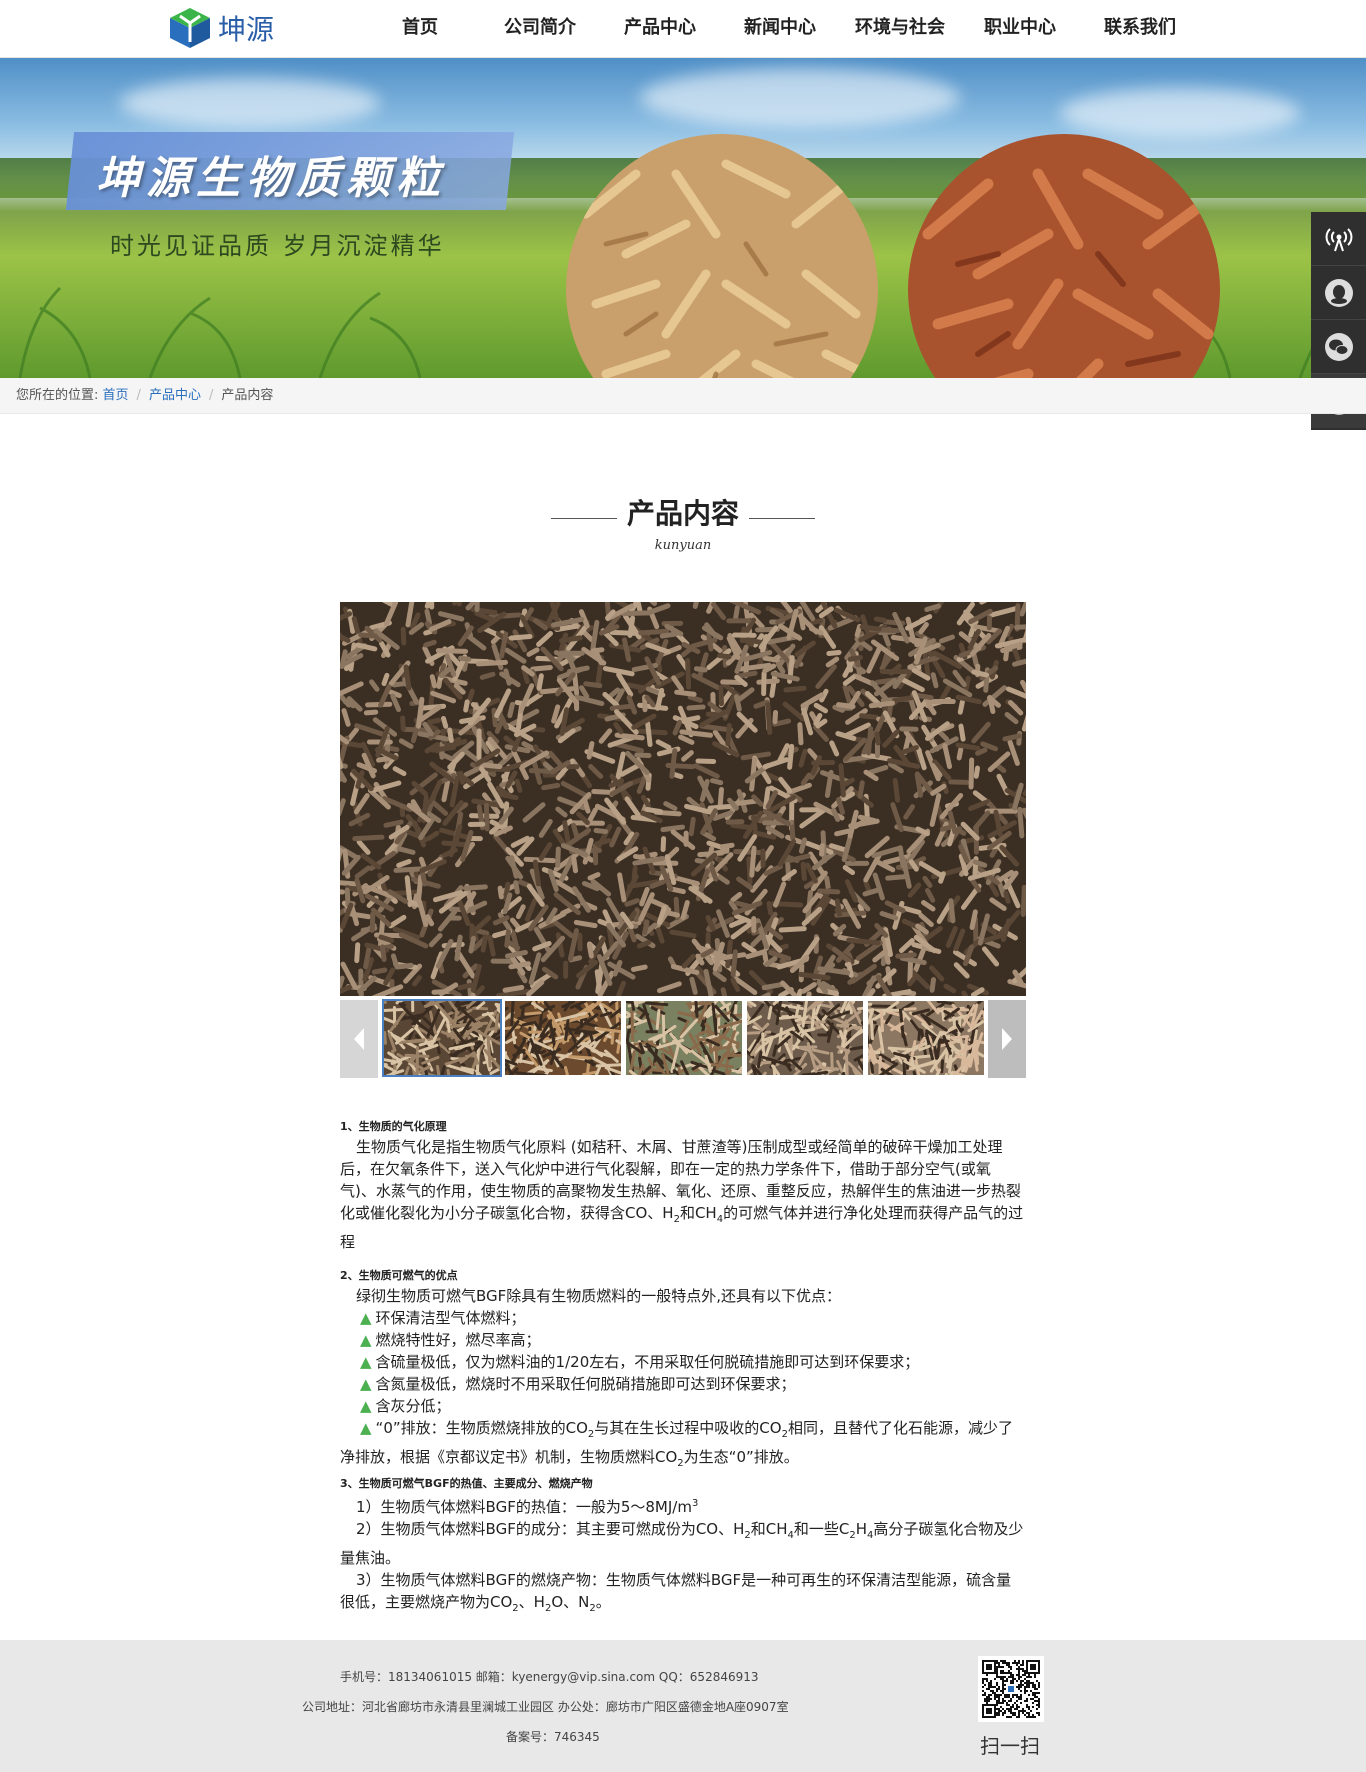  I want to click on side-signal-button, so click(1338, 239).